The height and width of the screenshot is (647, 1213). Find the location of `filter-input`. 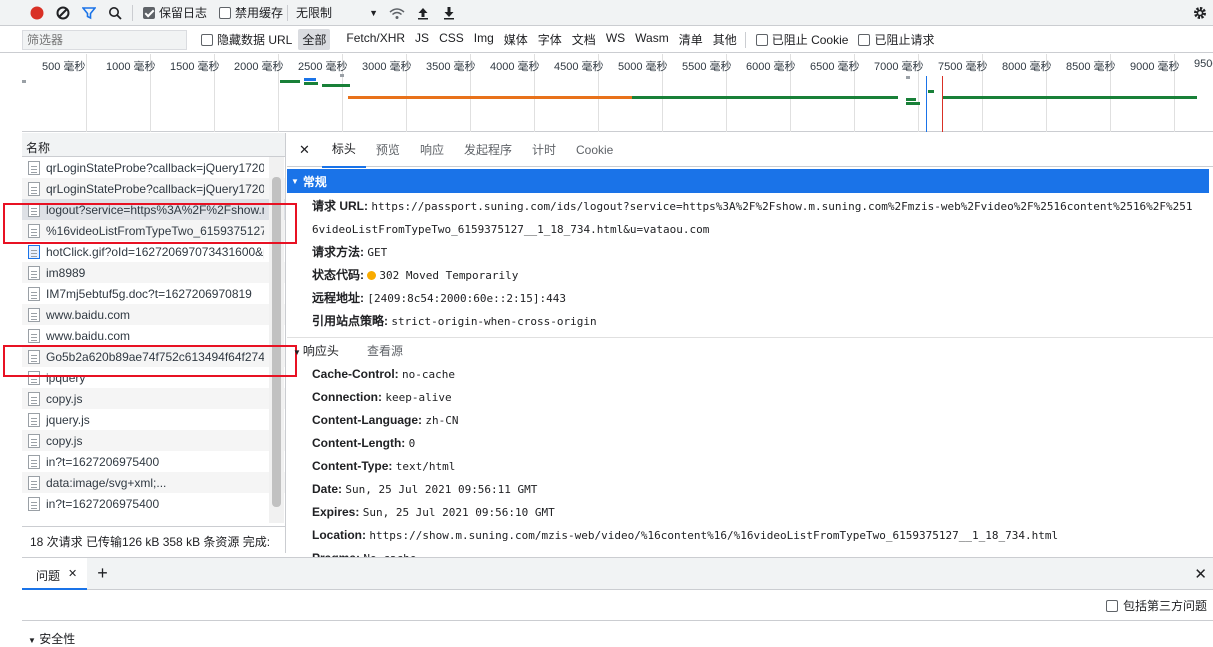

filter-input is located at coordinates (104, 39).